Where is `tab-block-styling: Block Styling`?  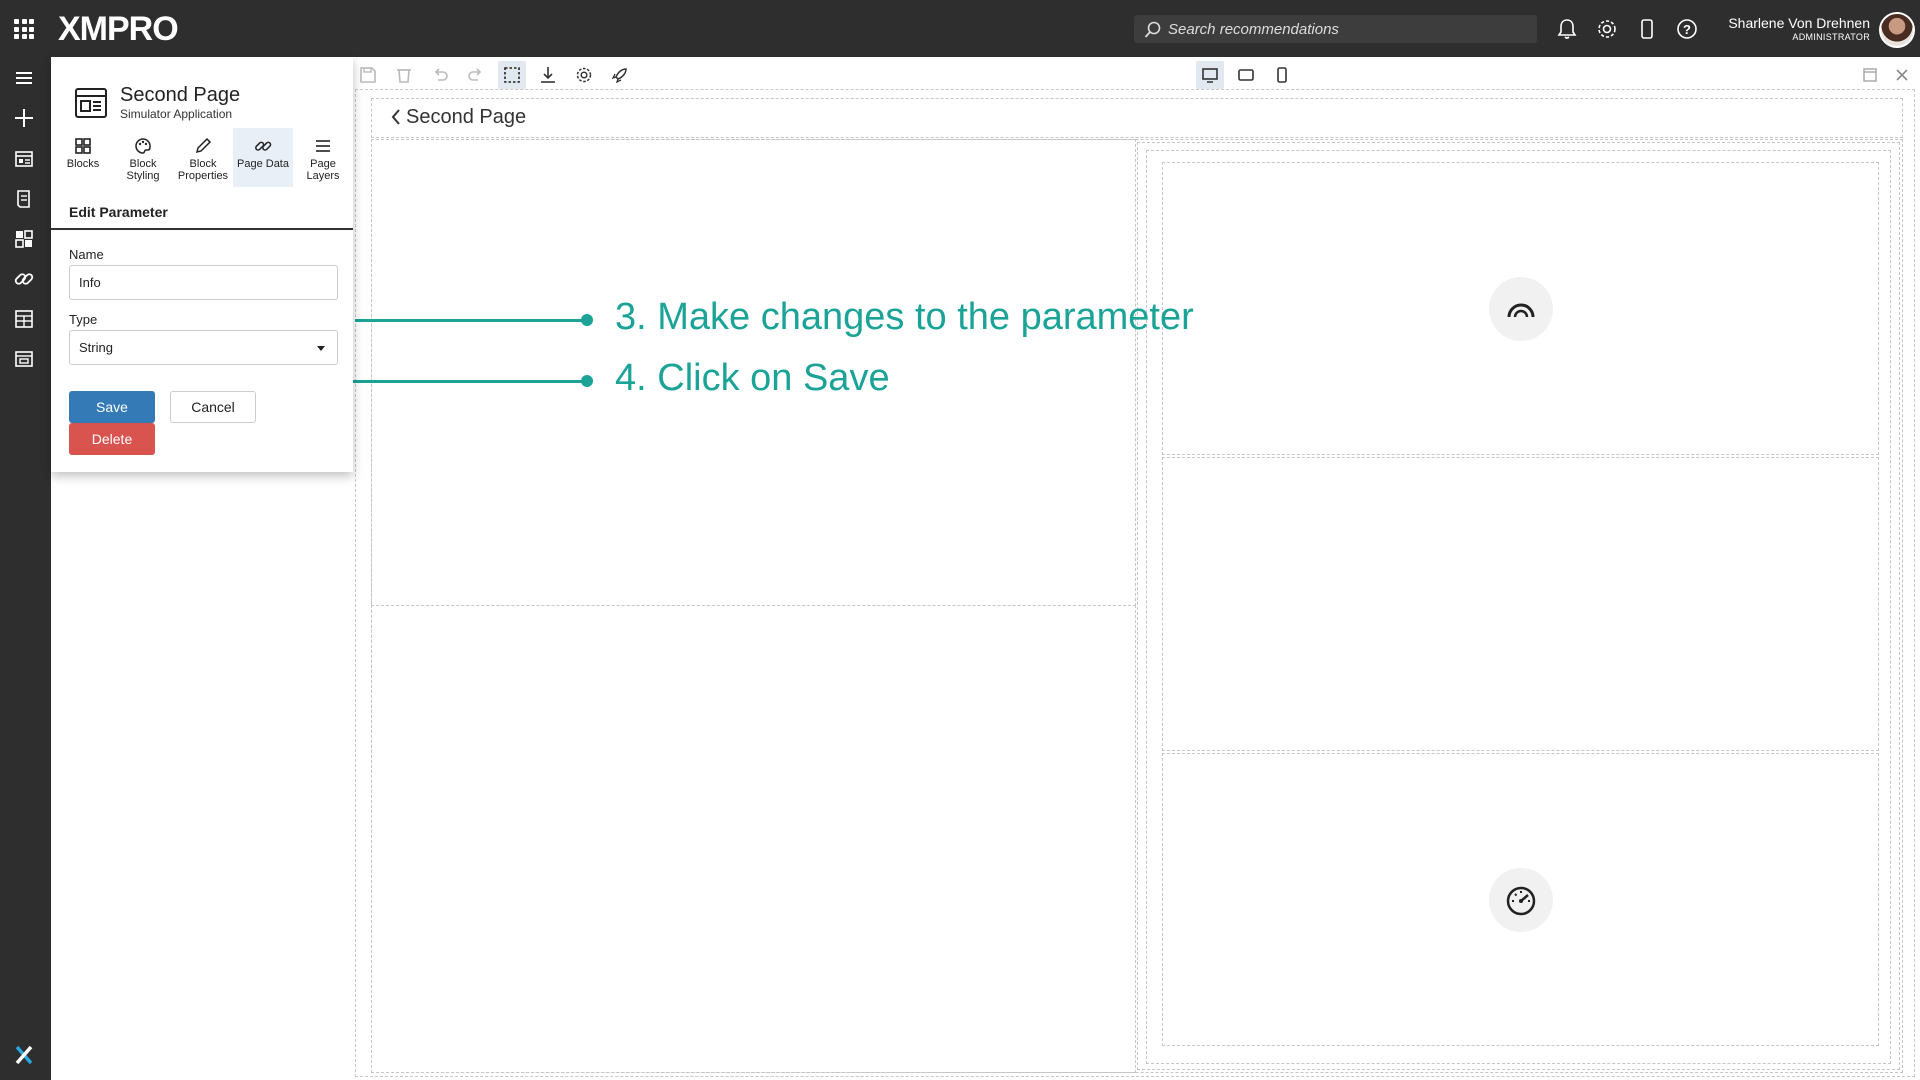 tab-block-styling: Block Styling is located at coordinates (143, 157).